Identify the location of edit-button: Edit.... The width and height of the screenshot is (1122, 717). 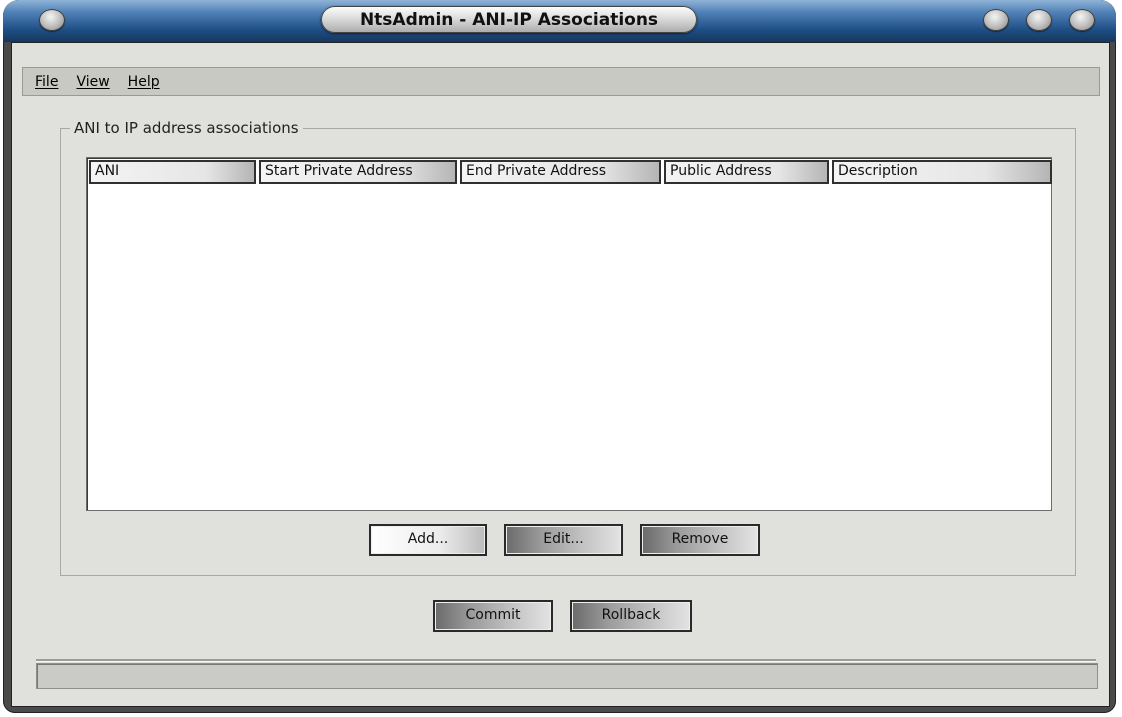
(563, 540).